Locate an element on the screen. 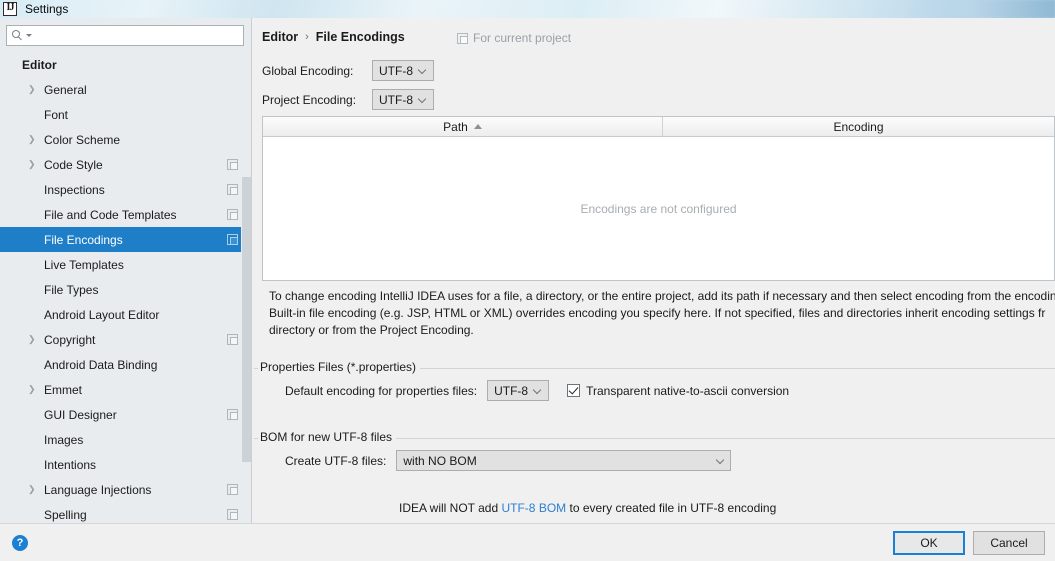 The width and height of the screenshot is (1055, 561). default-properties-encoding-dropdown: UTF-8 is located at coordinates (518, 390).